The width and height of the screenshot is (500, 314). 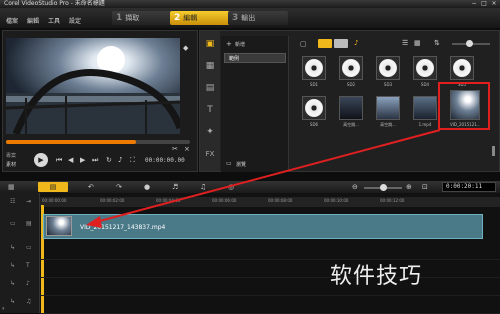 What do you see at coordinates (270, 305) in the screenshot?
I see `music-track` at bounding box center [270, 305].